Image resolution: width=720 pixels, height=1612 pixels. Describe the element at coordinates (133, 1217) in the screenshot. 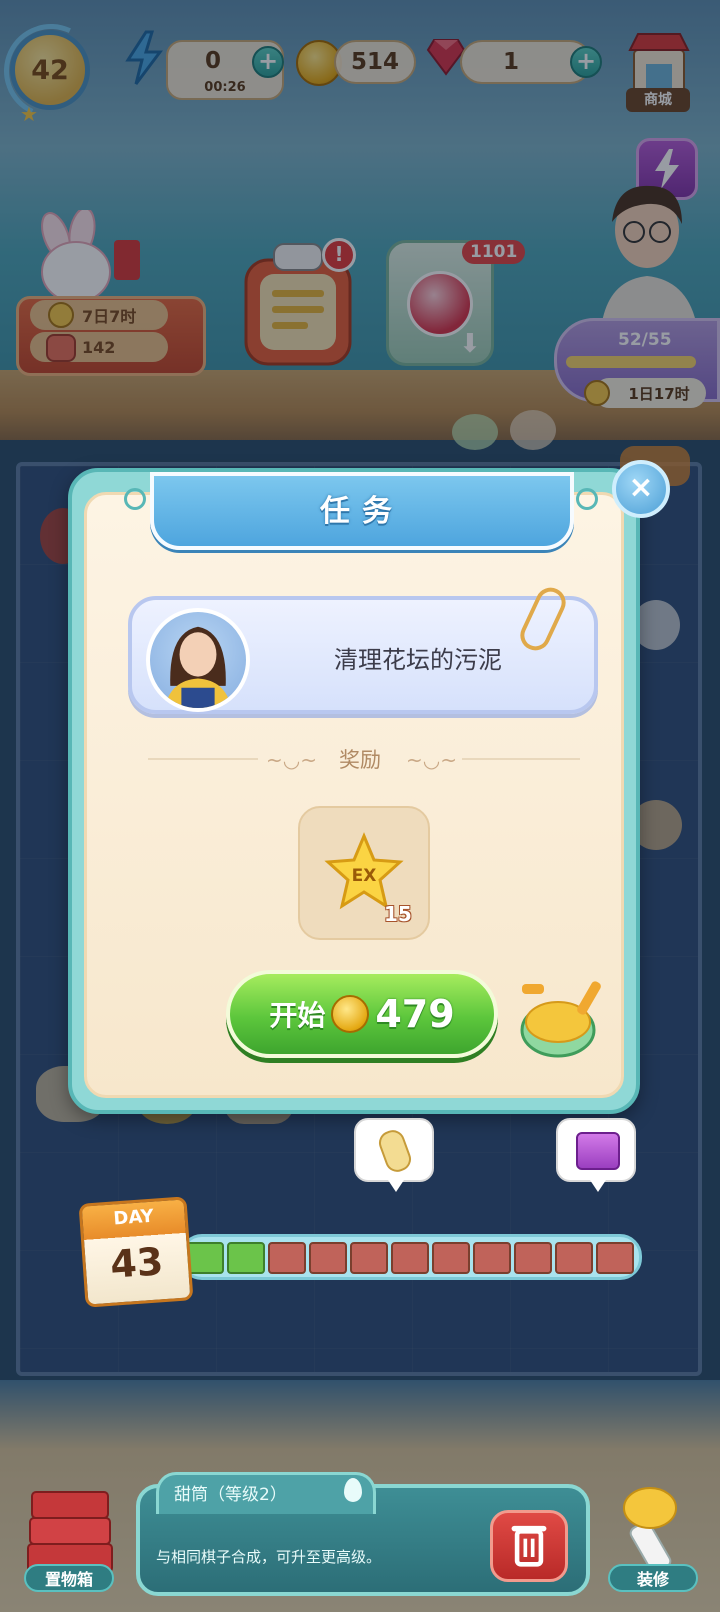

I see `day-label: DAY` at that location.